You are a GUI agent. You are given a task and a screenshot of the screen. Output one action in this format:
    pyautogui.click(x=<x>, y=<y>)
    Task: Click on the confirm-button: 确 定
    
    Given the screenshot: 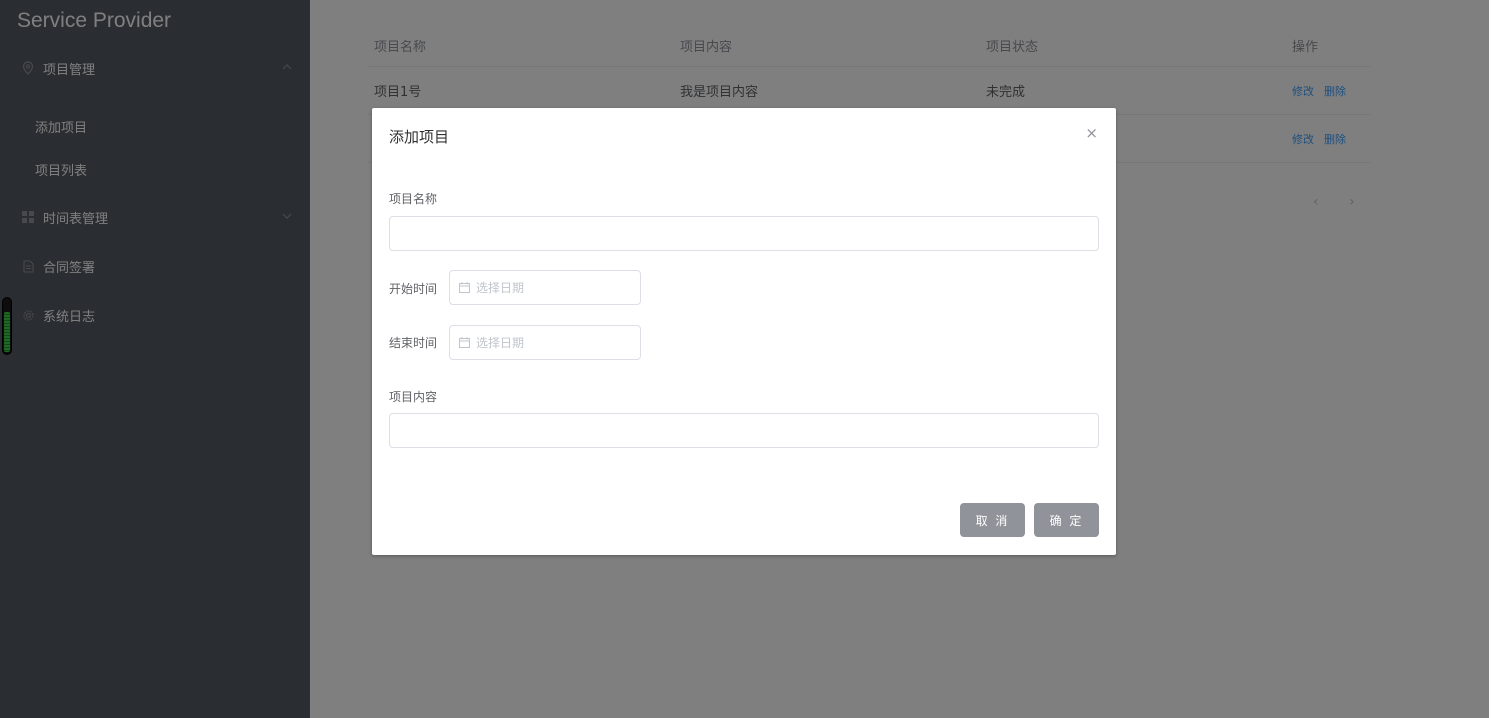 What is the action you would take?
    pyautogui.click(x=1066, y=520)
    